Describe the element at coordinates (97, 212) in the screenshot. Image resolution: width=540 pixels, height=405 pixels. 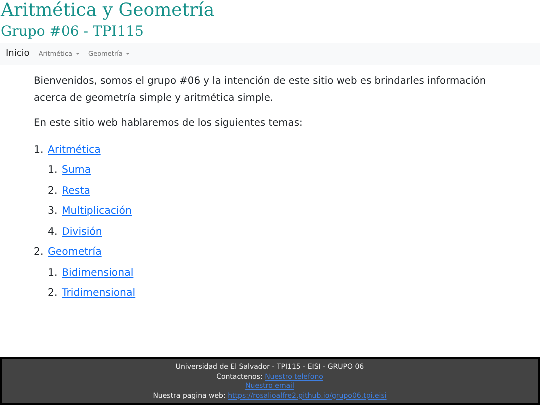
I see `subtopic-link: Multiplicación` at that location.